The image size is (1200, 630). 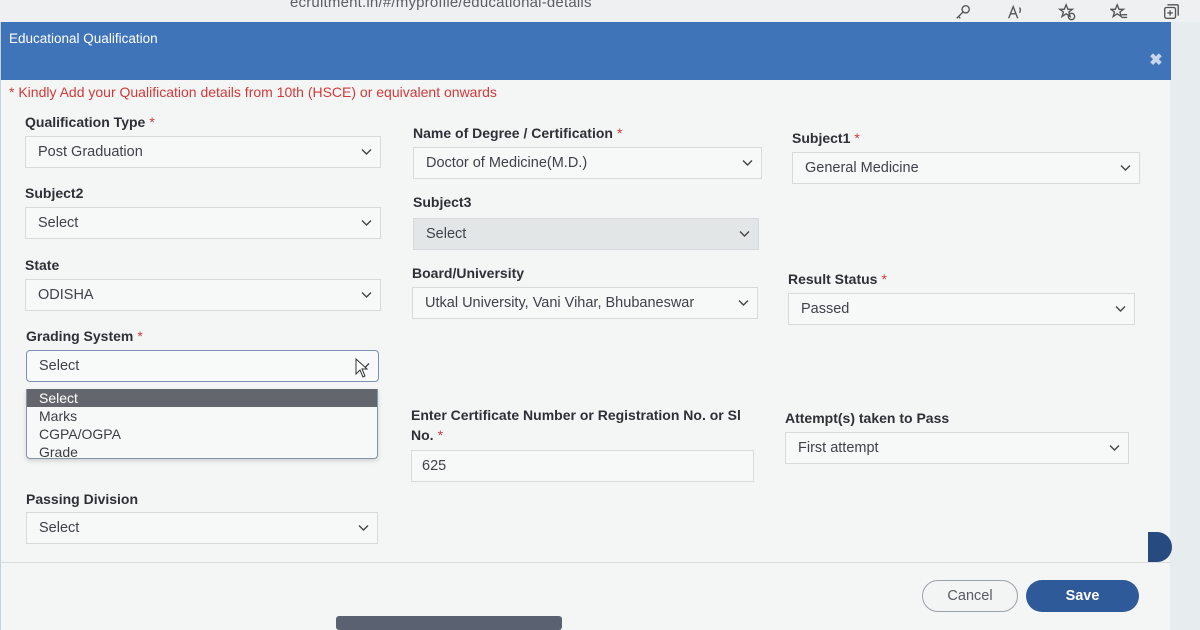 I want to click on favorites-icon, so click(x=1119, y=12).